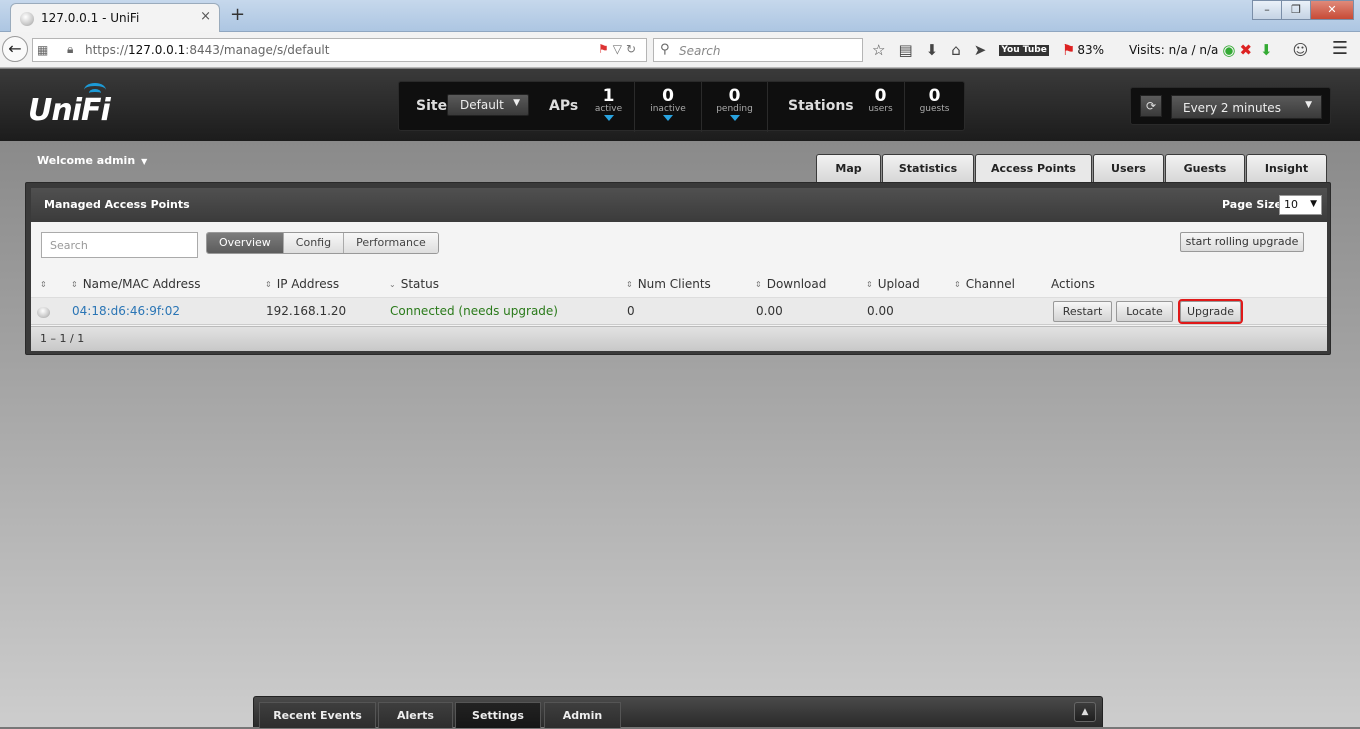 The height and width of the screenshot is (729, 1360). Describe the element at coordinates (1266, 50) in the screenshot. I see `green-download-icon: ⬇` at that location.